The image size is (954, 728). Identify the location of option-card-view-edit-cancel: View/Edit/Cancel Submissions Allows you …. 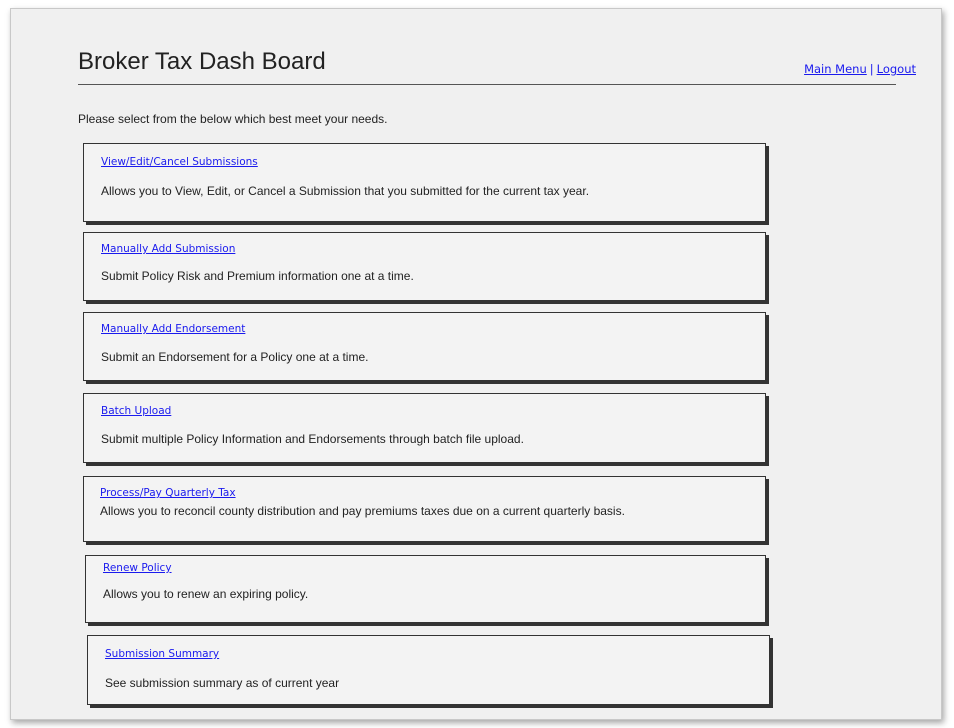
(424, 182).